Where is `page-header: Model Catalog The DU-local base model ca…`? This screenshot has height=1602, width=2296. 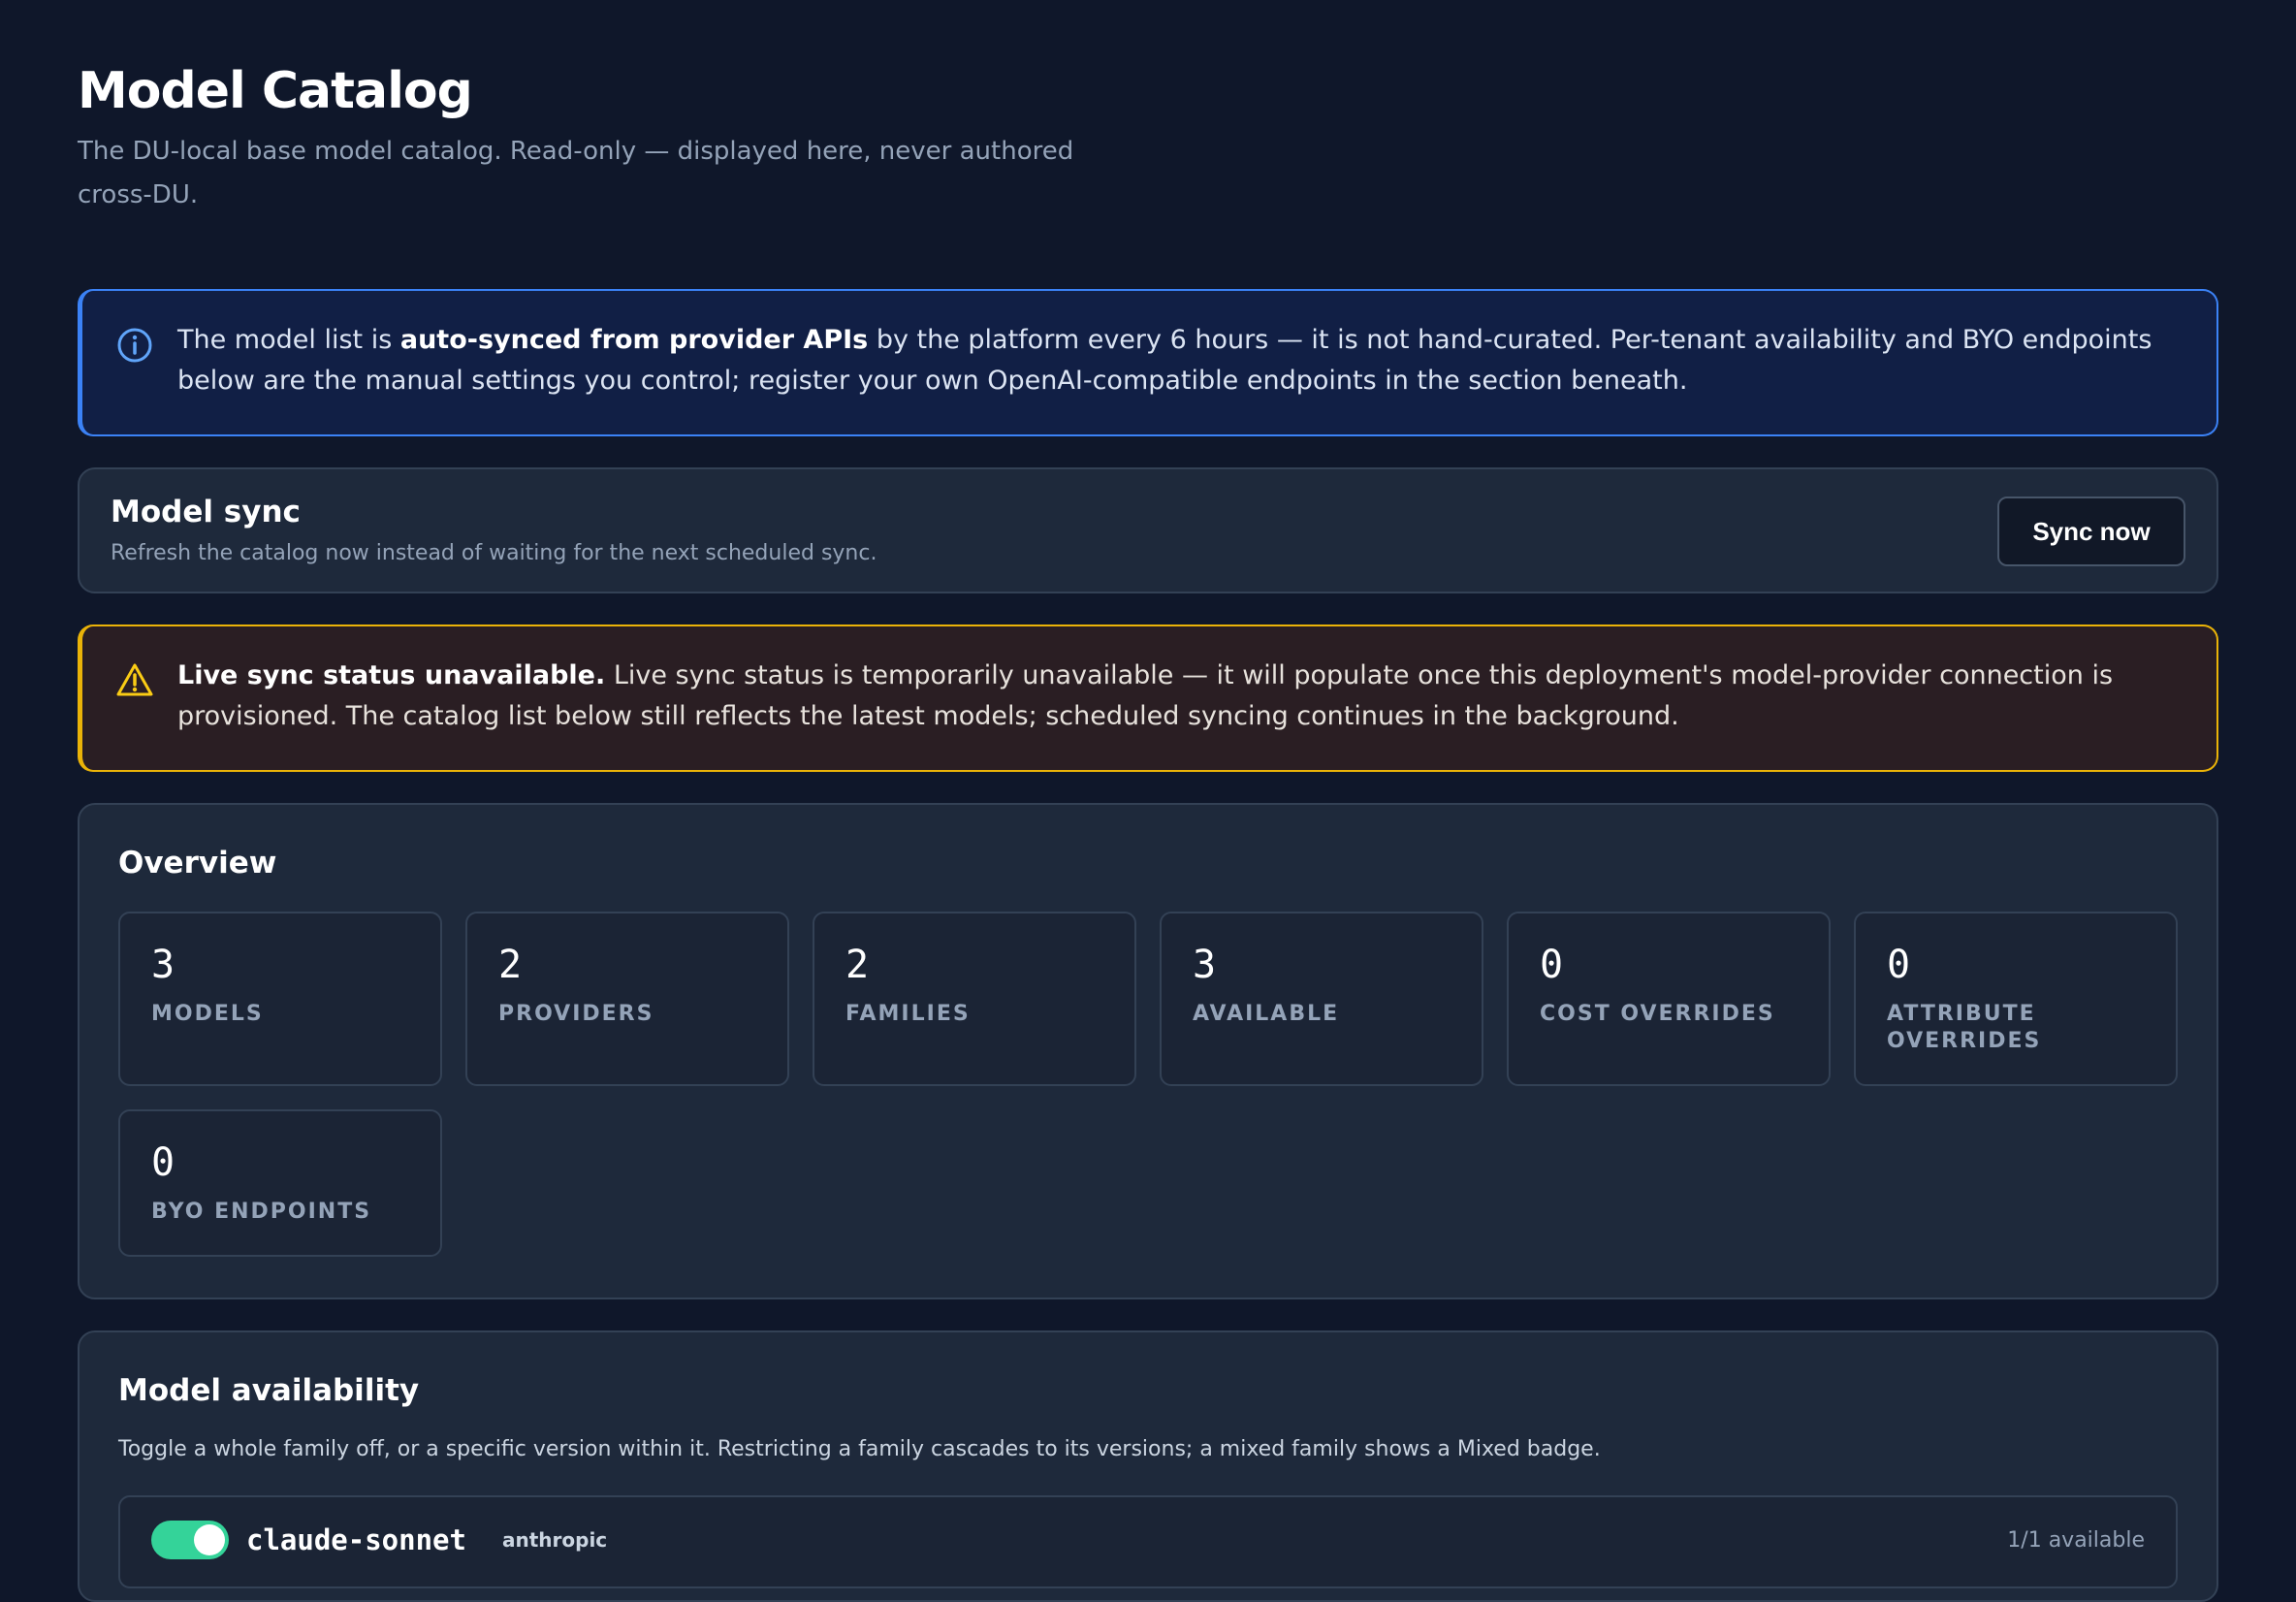
page-header: Model Catalog The DU-local base model ca… is located at coordinates (1148, 108).